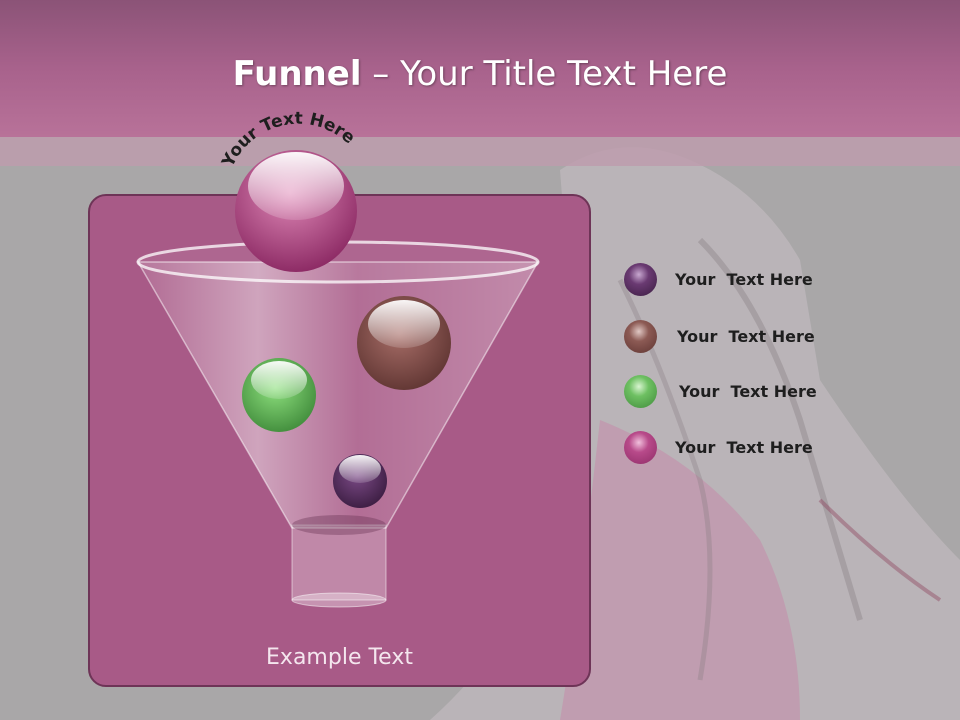 This screenshot has width=960, height=720. What do you see at coordinates (360, 481) in the screenshot?
I see `purple-ball` at bounding box center [360, 481].